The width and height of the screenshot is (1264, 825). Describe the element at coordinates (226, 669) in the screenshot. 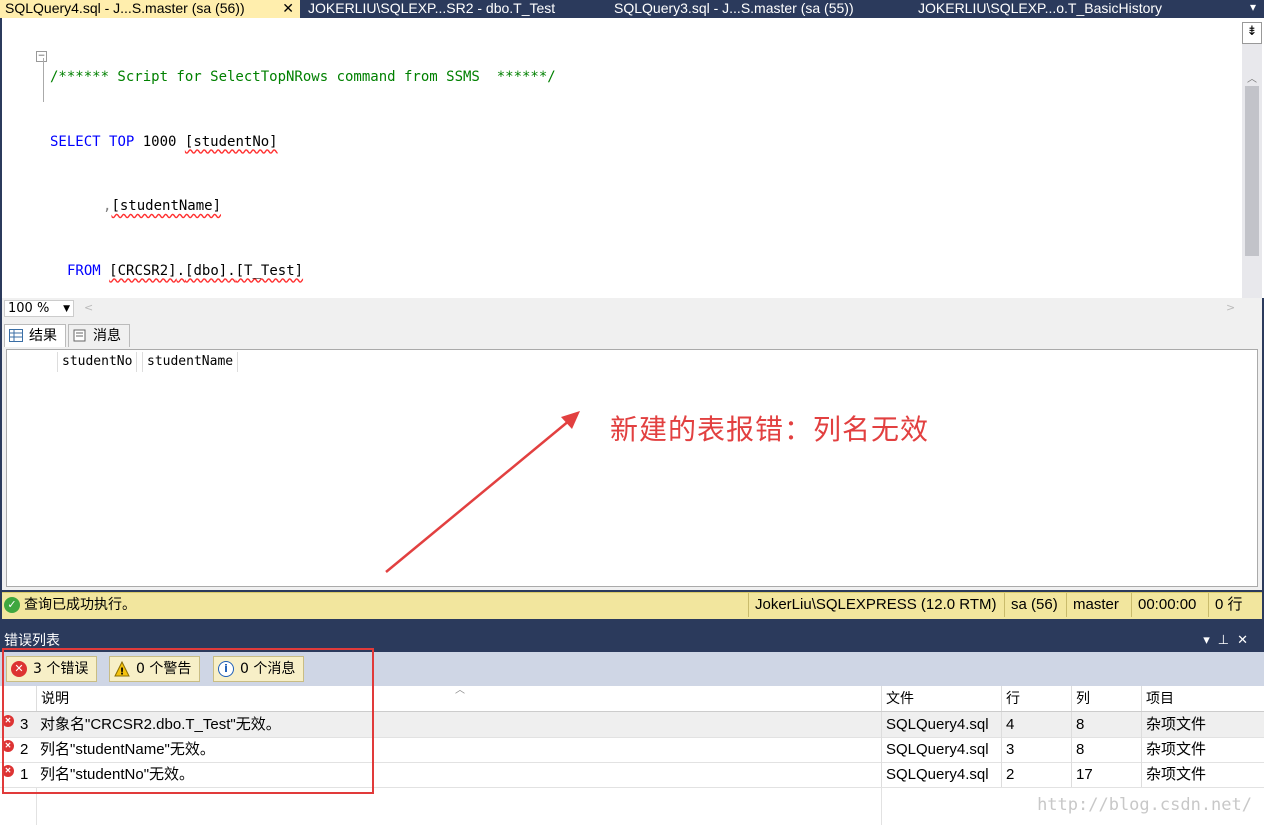

I see `info-icon: i` at that location.